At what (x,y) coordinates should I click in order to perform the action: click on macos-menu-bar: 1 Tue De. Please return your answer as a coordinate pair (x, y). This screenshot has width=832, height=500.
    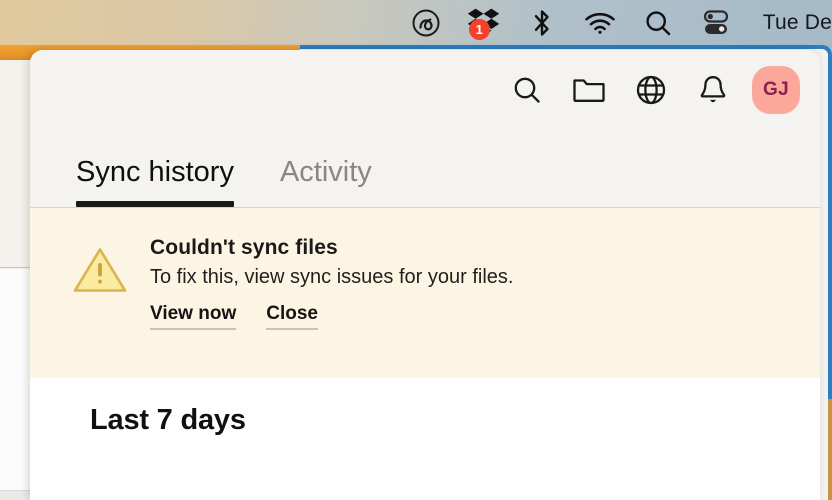
    Looking at the image, I should click on (416, 22).